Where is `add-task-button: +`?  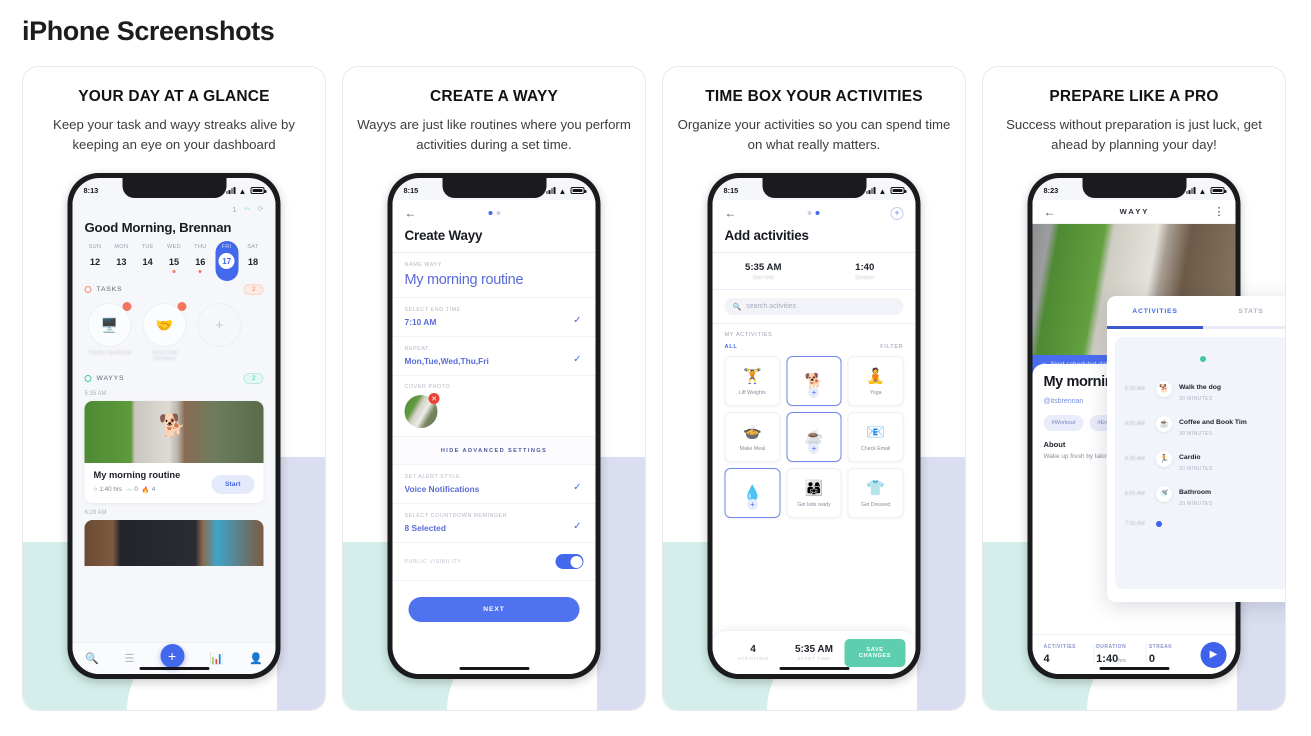
add-task-button: + is located at coordinates (220, 325).